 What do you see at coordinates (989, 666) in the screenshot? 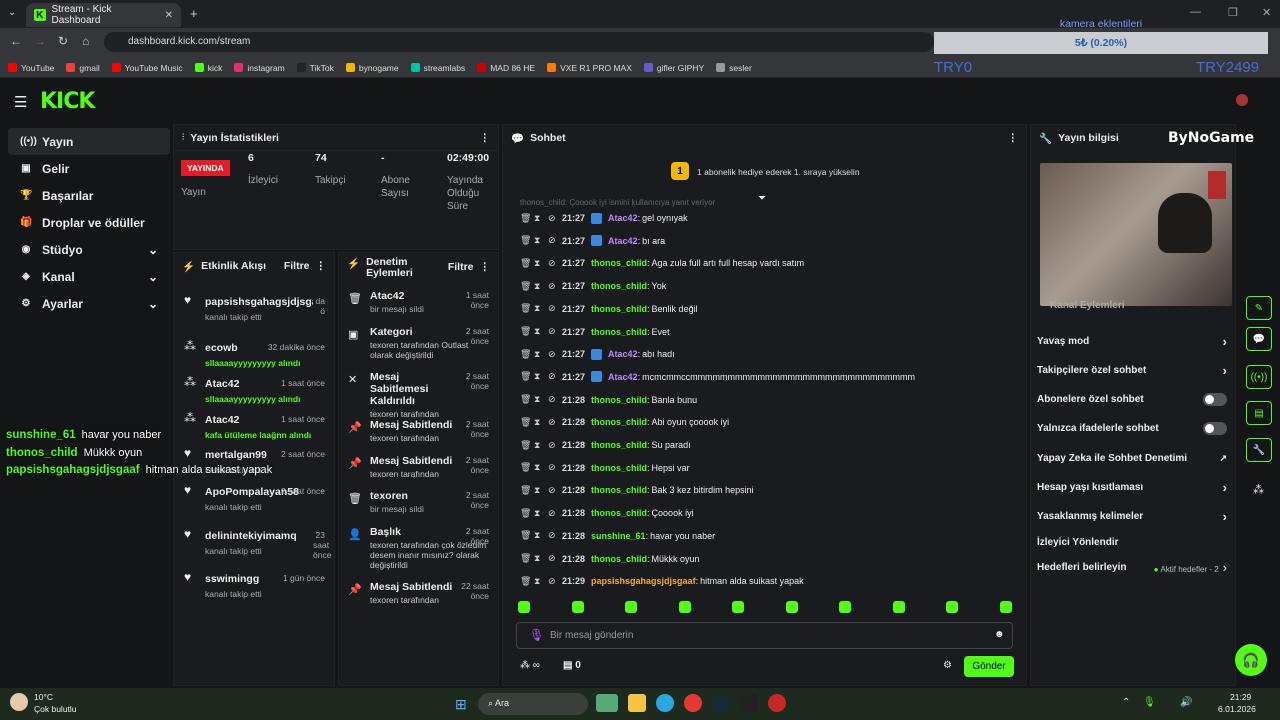
I see `send-button: Gönder` at bounding box center [989, 666].